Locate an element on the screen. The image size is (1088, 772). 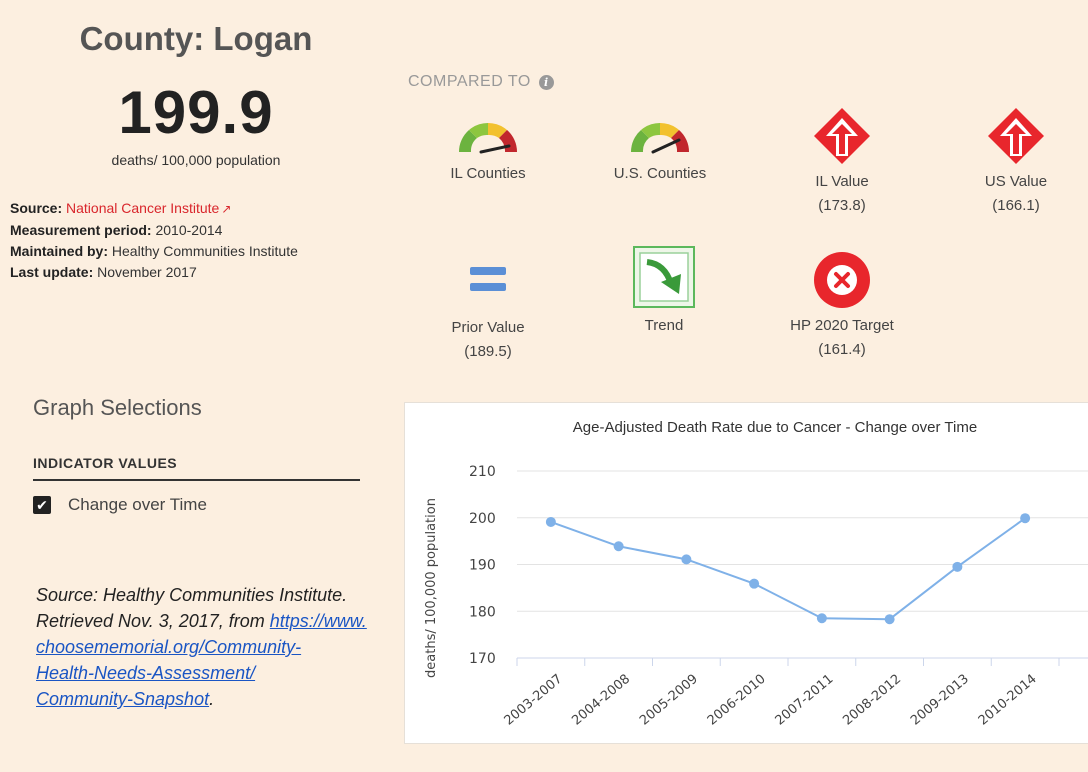
change-over-time-label: Change over Time is located at coordinates (137, 505).